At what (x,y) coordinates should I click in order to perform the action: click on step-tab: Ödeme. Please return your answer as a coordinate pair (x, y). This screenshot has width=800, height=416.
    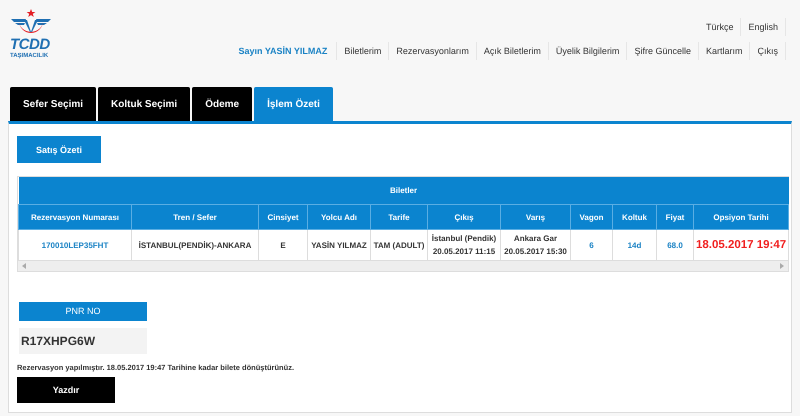
    Looking at the image, I should click on (222, 104).